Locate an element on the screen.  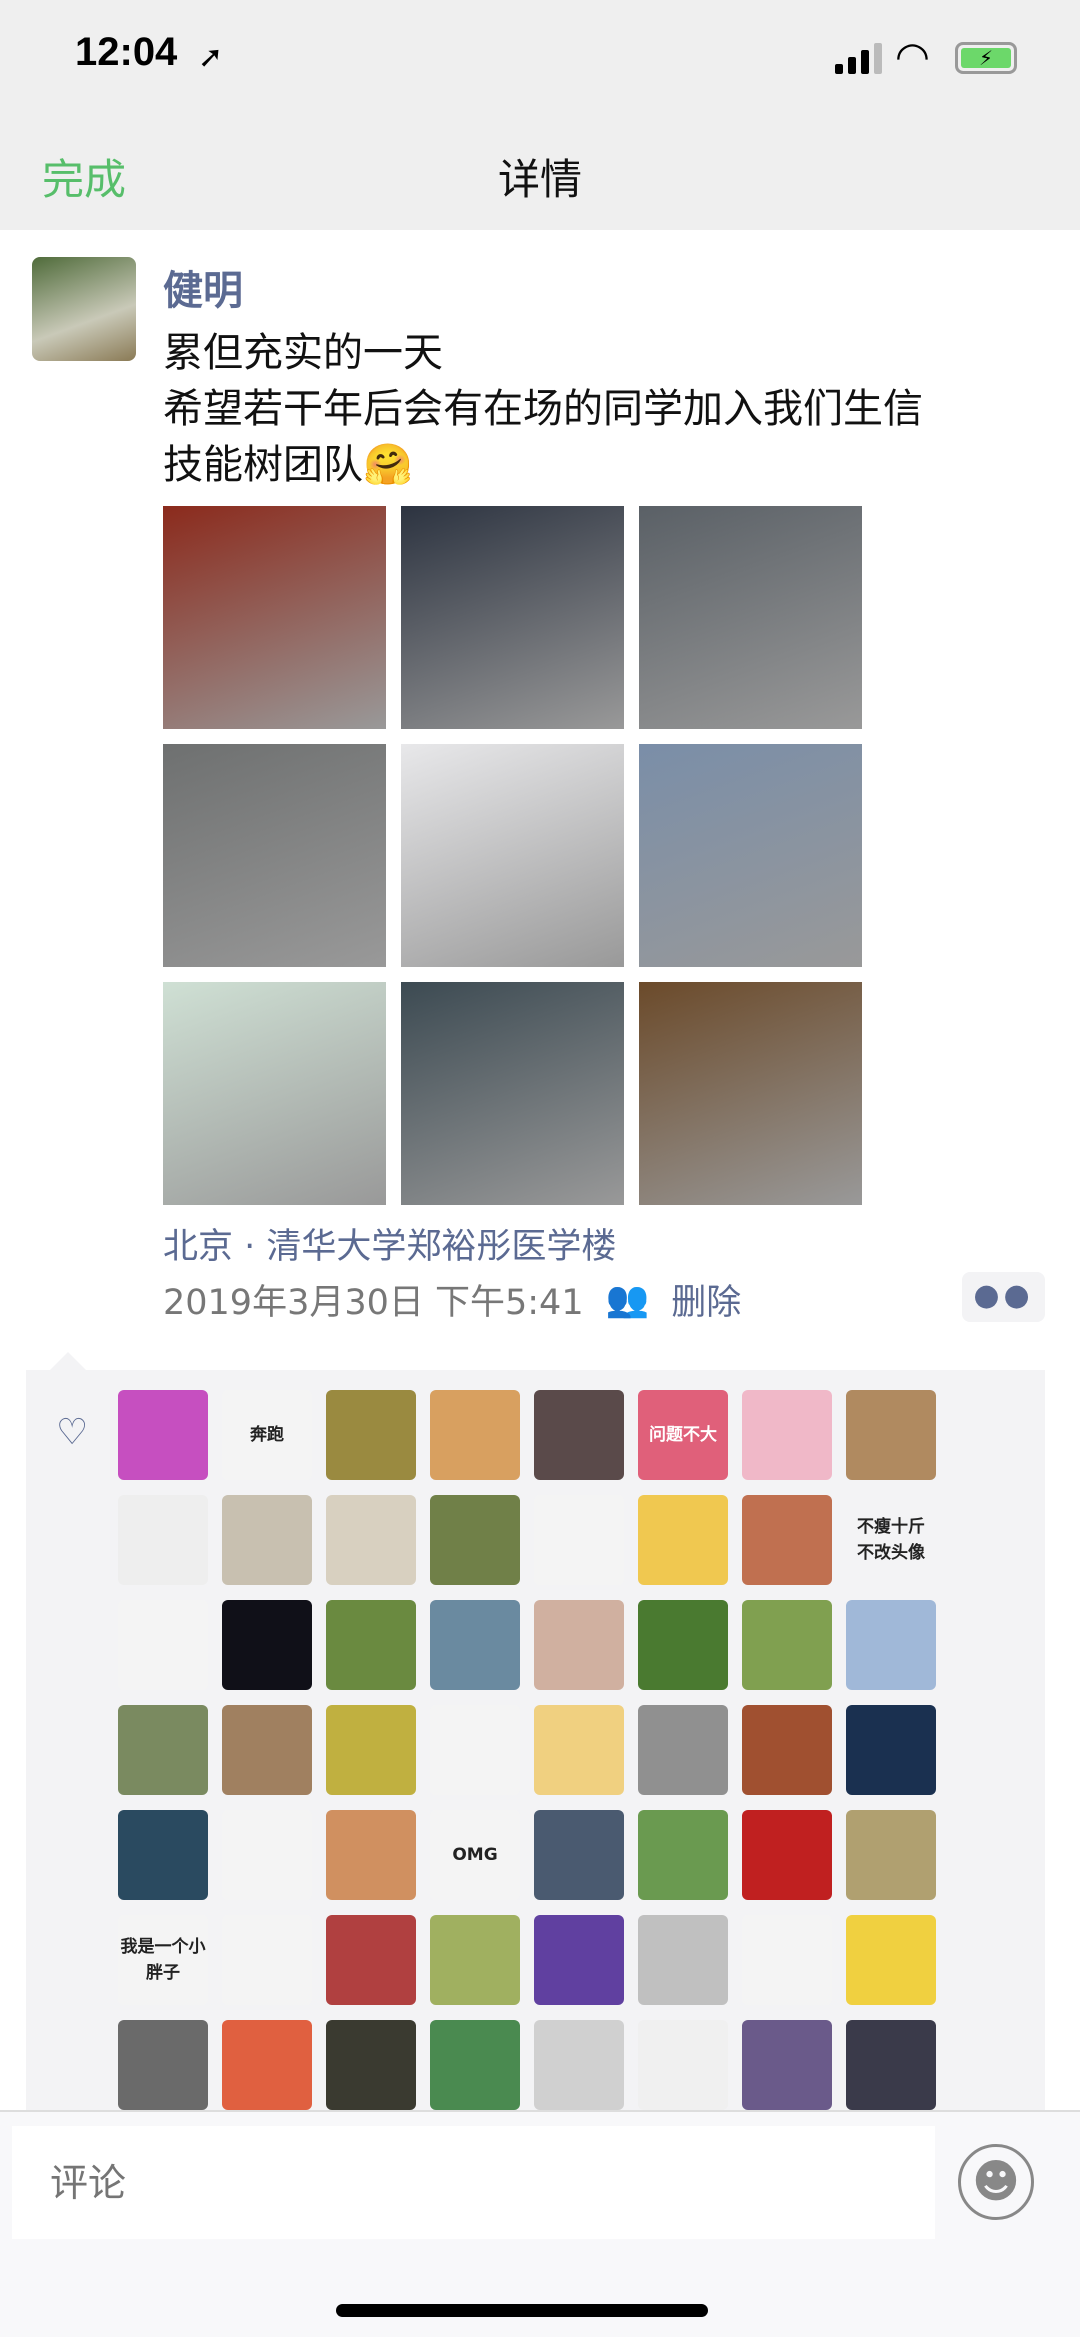
liker-avatar: 我是一个小胖子 is located at coordinates (163, 1960).